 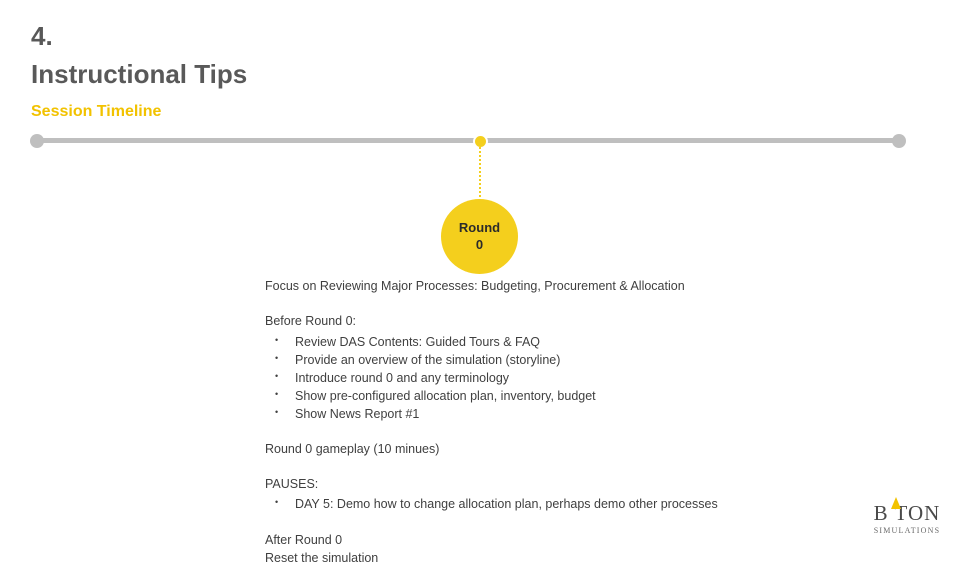 I want to click on session-timeline, so click(x=468, y=141).